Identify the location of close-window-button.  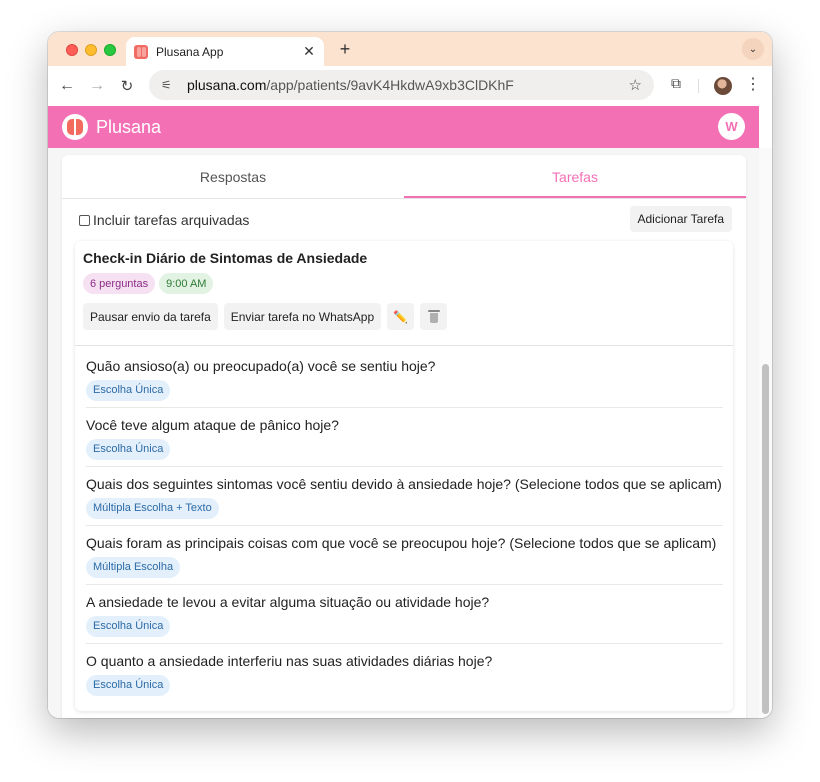
(72, 50).